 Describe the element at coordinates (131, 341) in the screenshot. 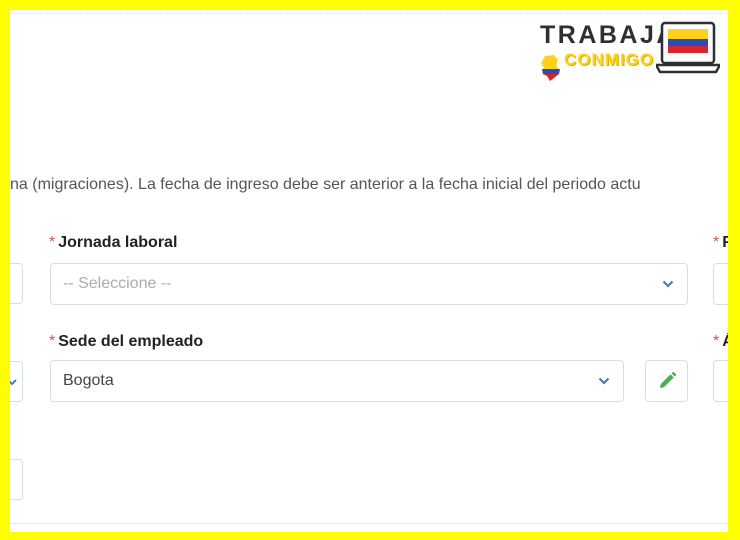

I see `sede-label-text: Sede del empleado` at that location.